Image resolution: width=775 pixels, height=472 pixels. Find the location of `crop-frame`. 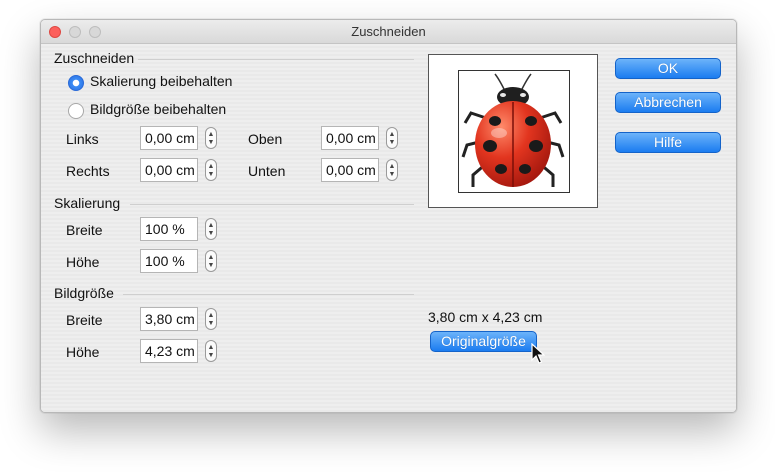

crop-frame is located at coordinates (514, 131).